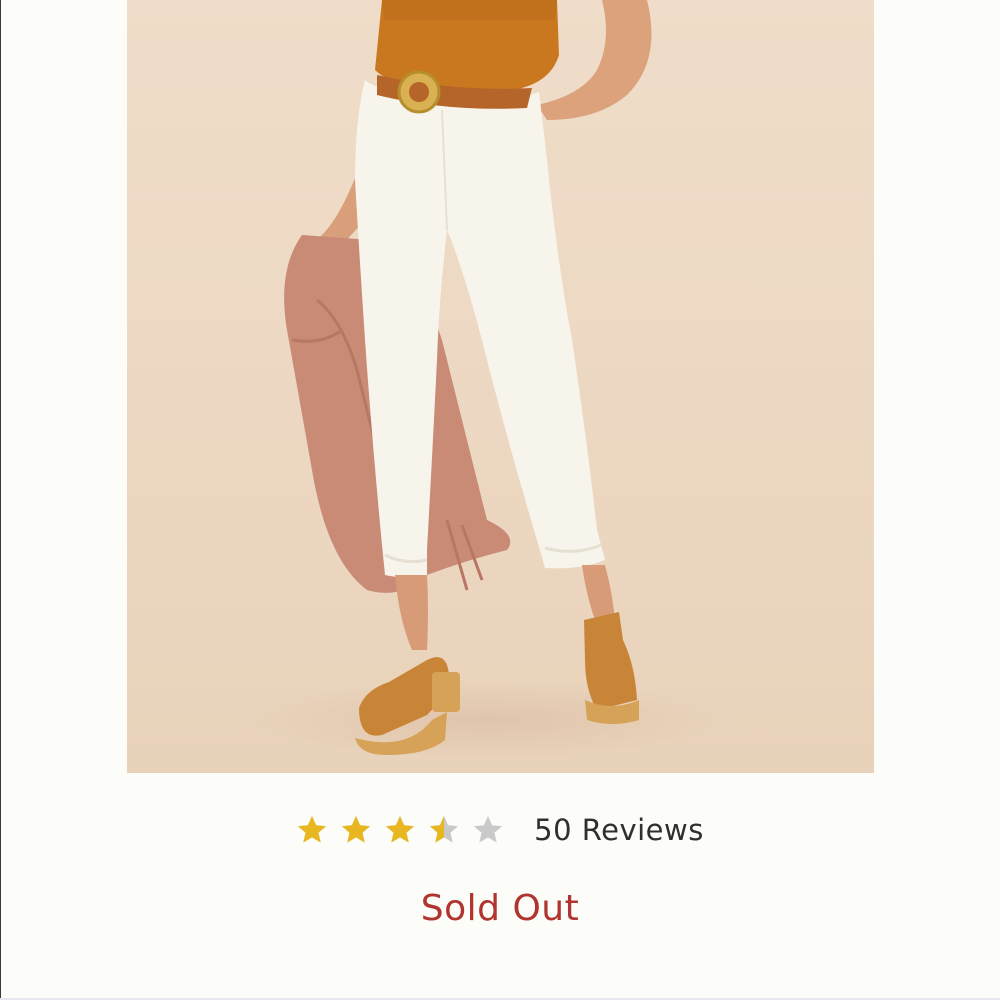  What do you see at coordinates (500, 908) in the screenshot?
I see `availability-status: Sold Out` at bounding box center [500, 908].